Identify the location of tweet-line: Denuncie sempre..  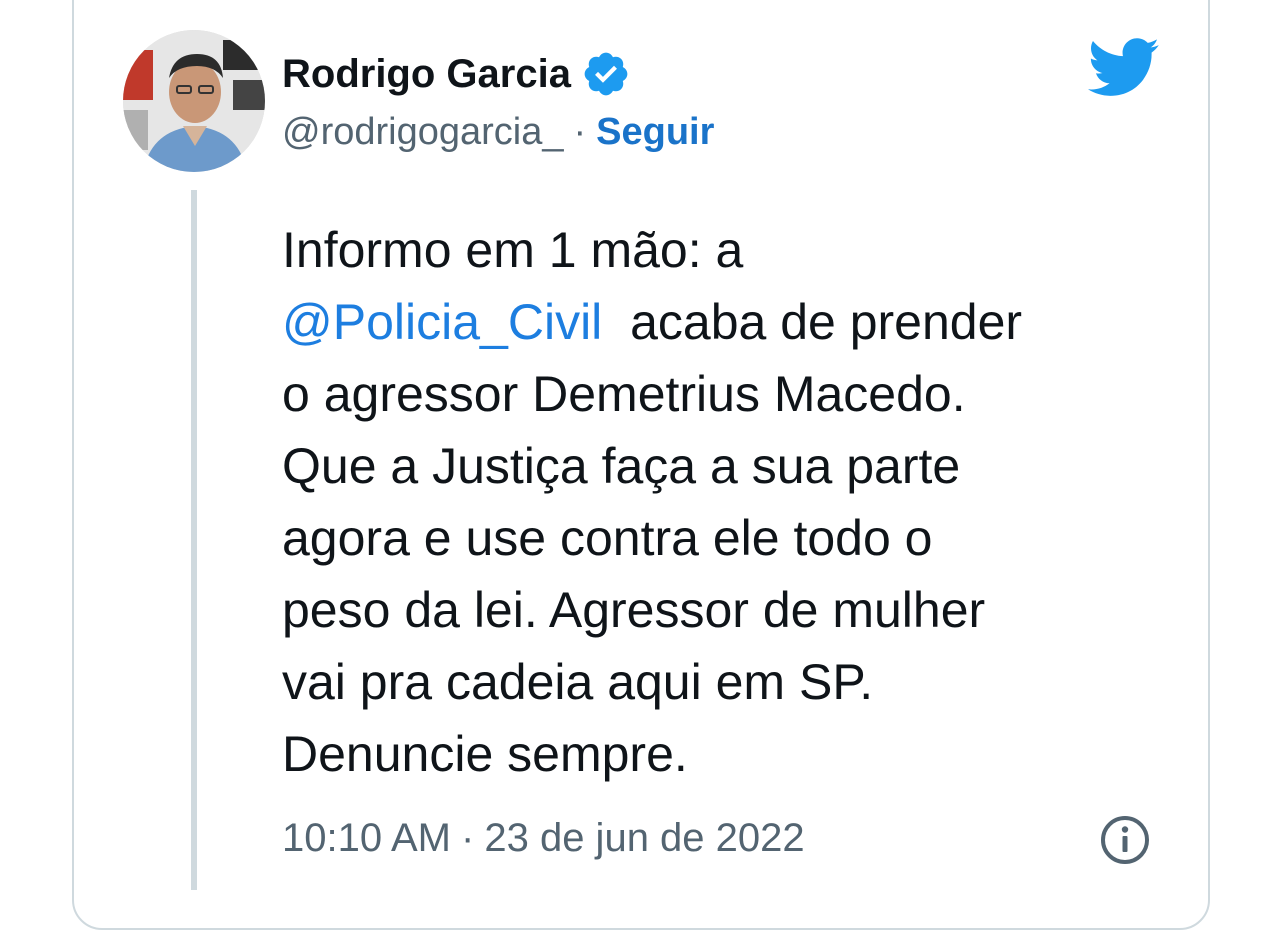
(485, 754).